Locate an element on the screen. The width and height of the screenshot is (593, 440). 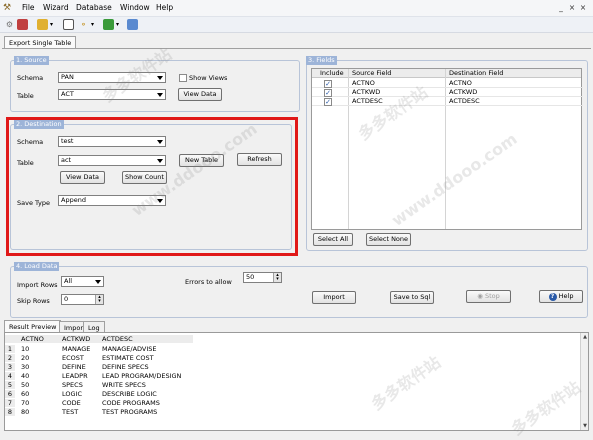
table-row: 7 70 CODE CODE PROGRAMS is located at coordinates (99, 403).